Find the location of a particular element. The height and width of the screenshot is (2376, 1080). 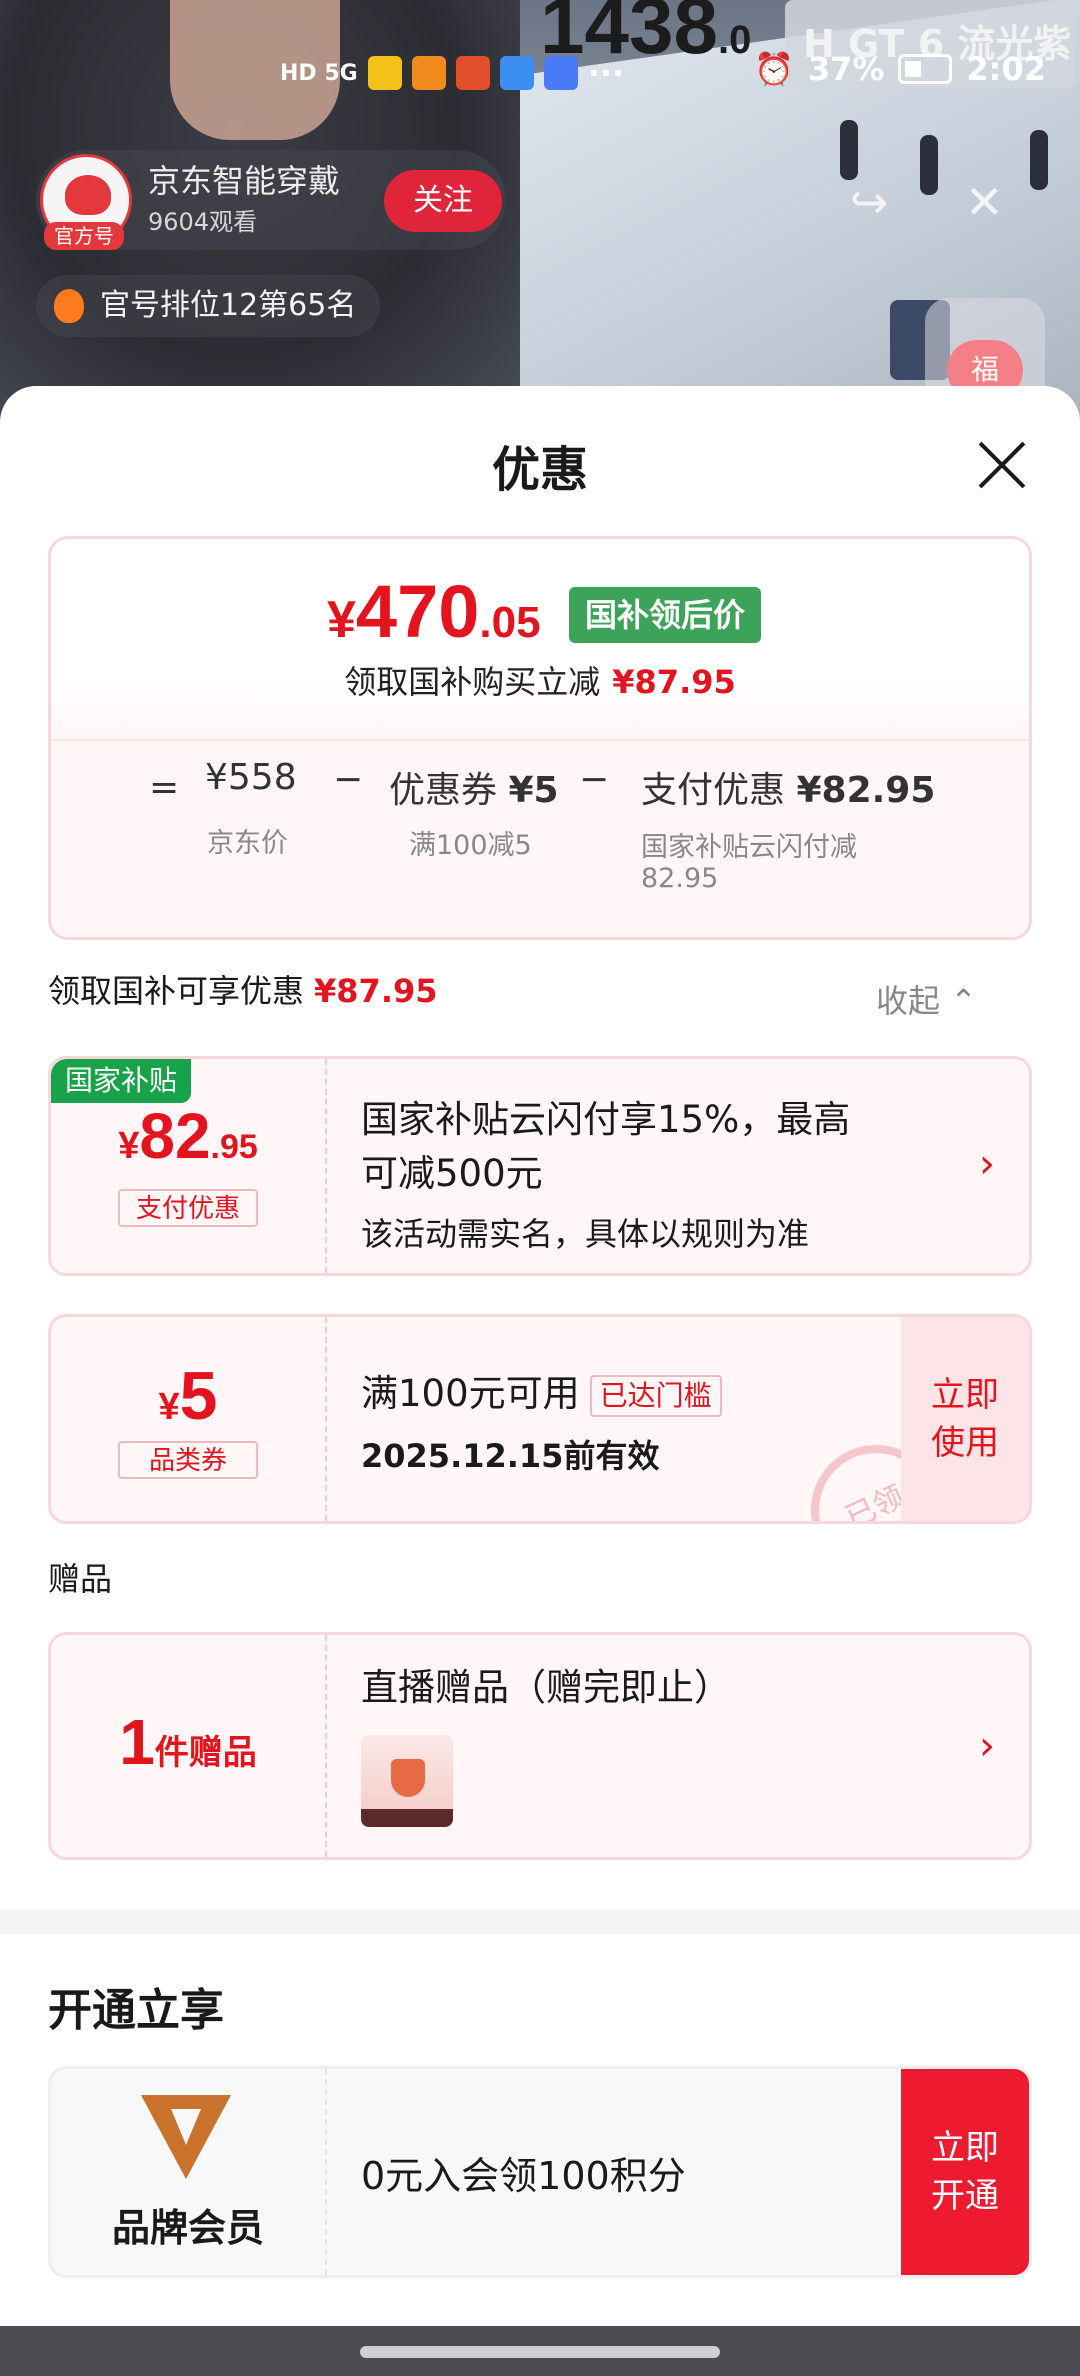

subsidy-price-tag: 国补领后价 is located at coordinates (665, 615).